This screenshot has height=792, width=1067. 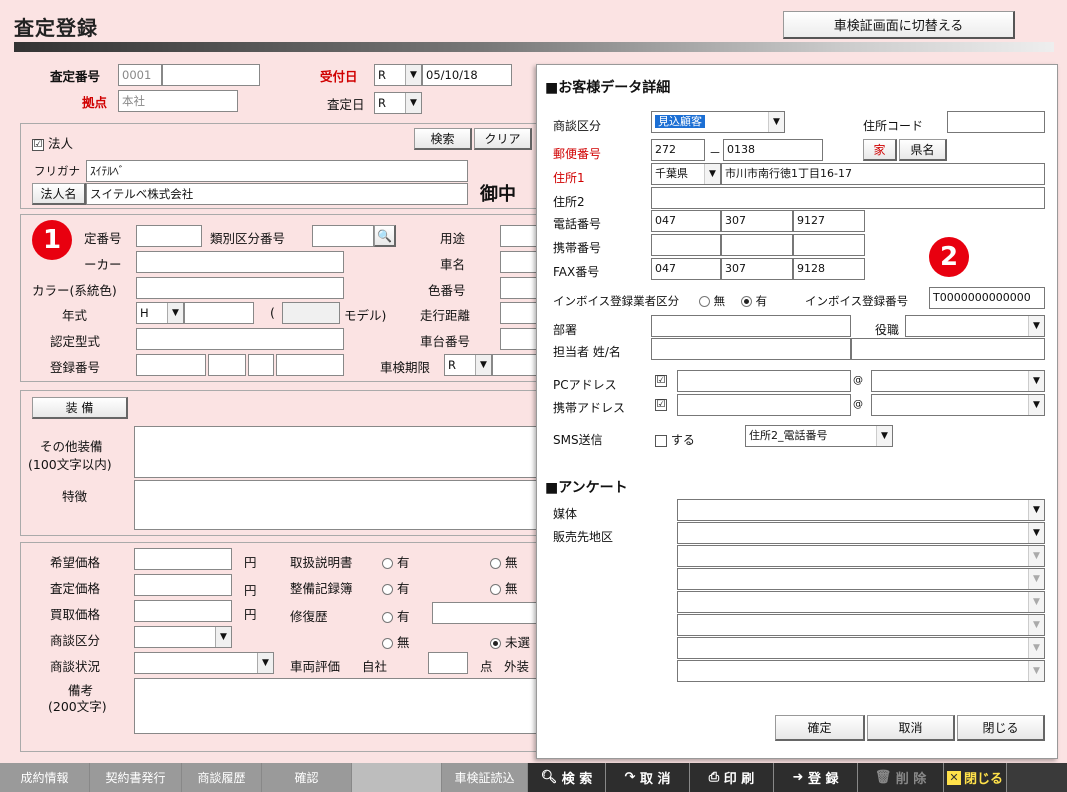 I want to click on issue-contract-button: 契約書発行, so click(x=136, y=777).